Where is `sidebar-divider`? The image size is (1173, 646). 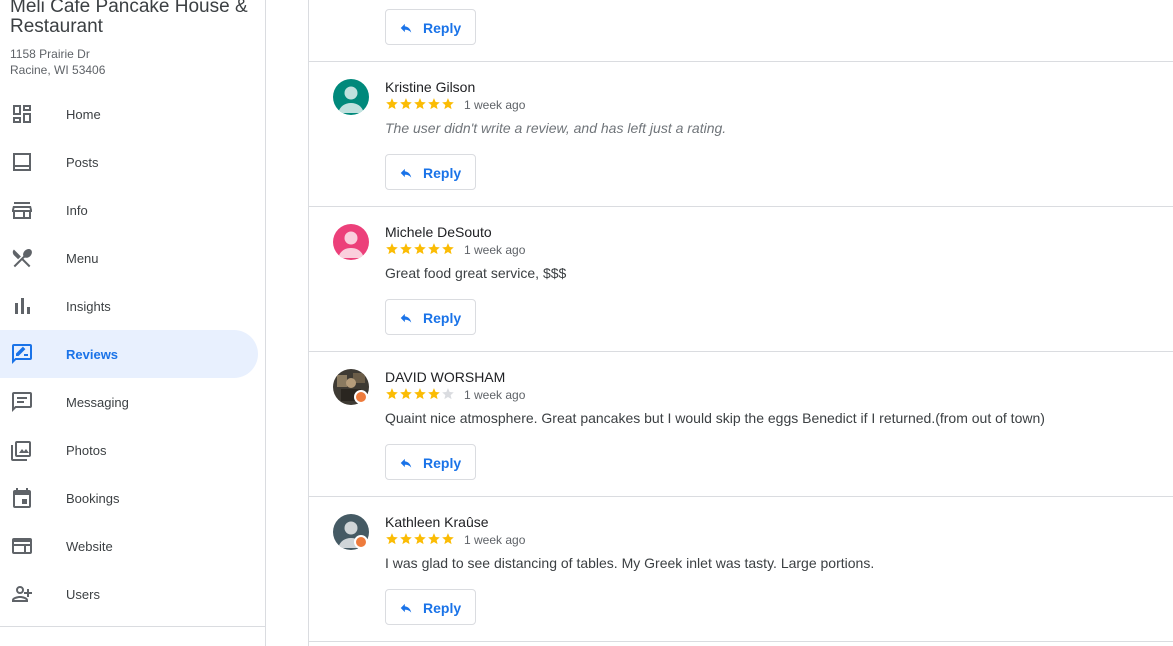
sidebar-divider is located at coordinates (133, 626).